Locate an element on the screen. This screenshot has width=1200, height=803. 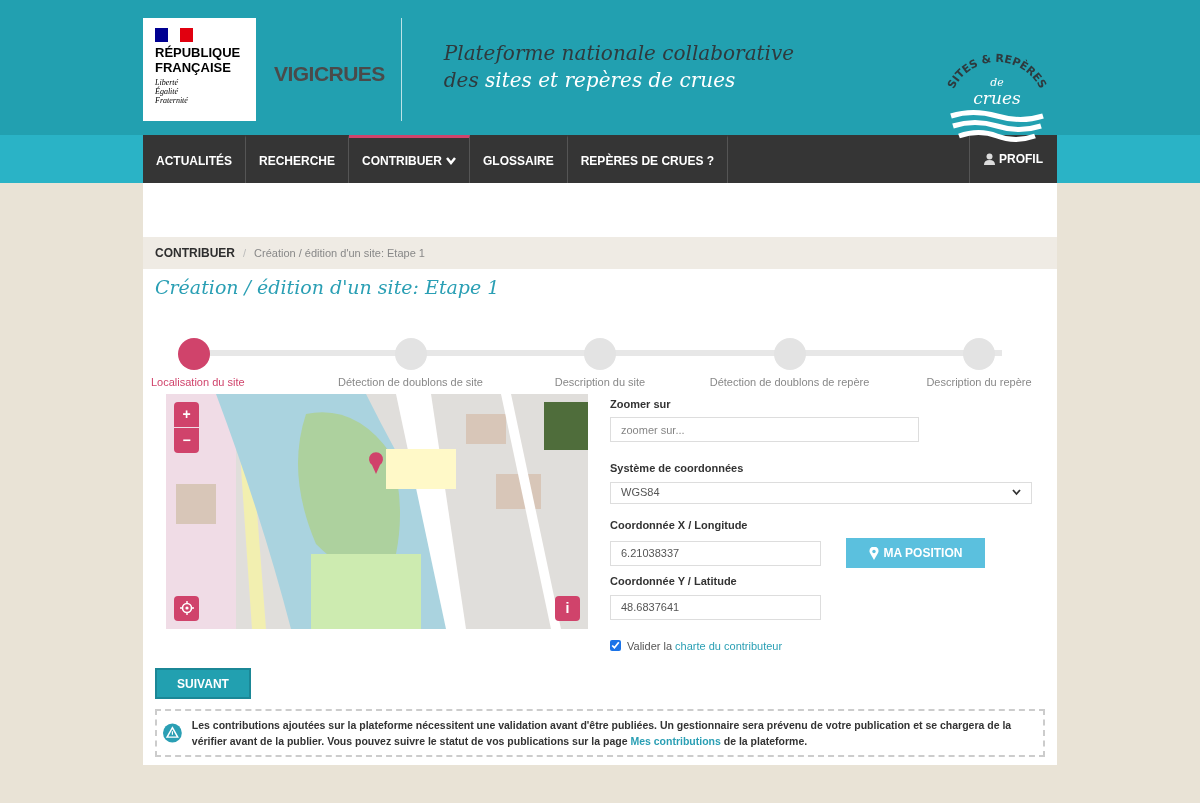
republic-text: RÉPUBLIQUE is located at coordinates (198, 52).